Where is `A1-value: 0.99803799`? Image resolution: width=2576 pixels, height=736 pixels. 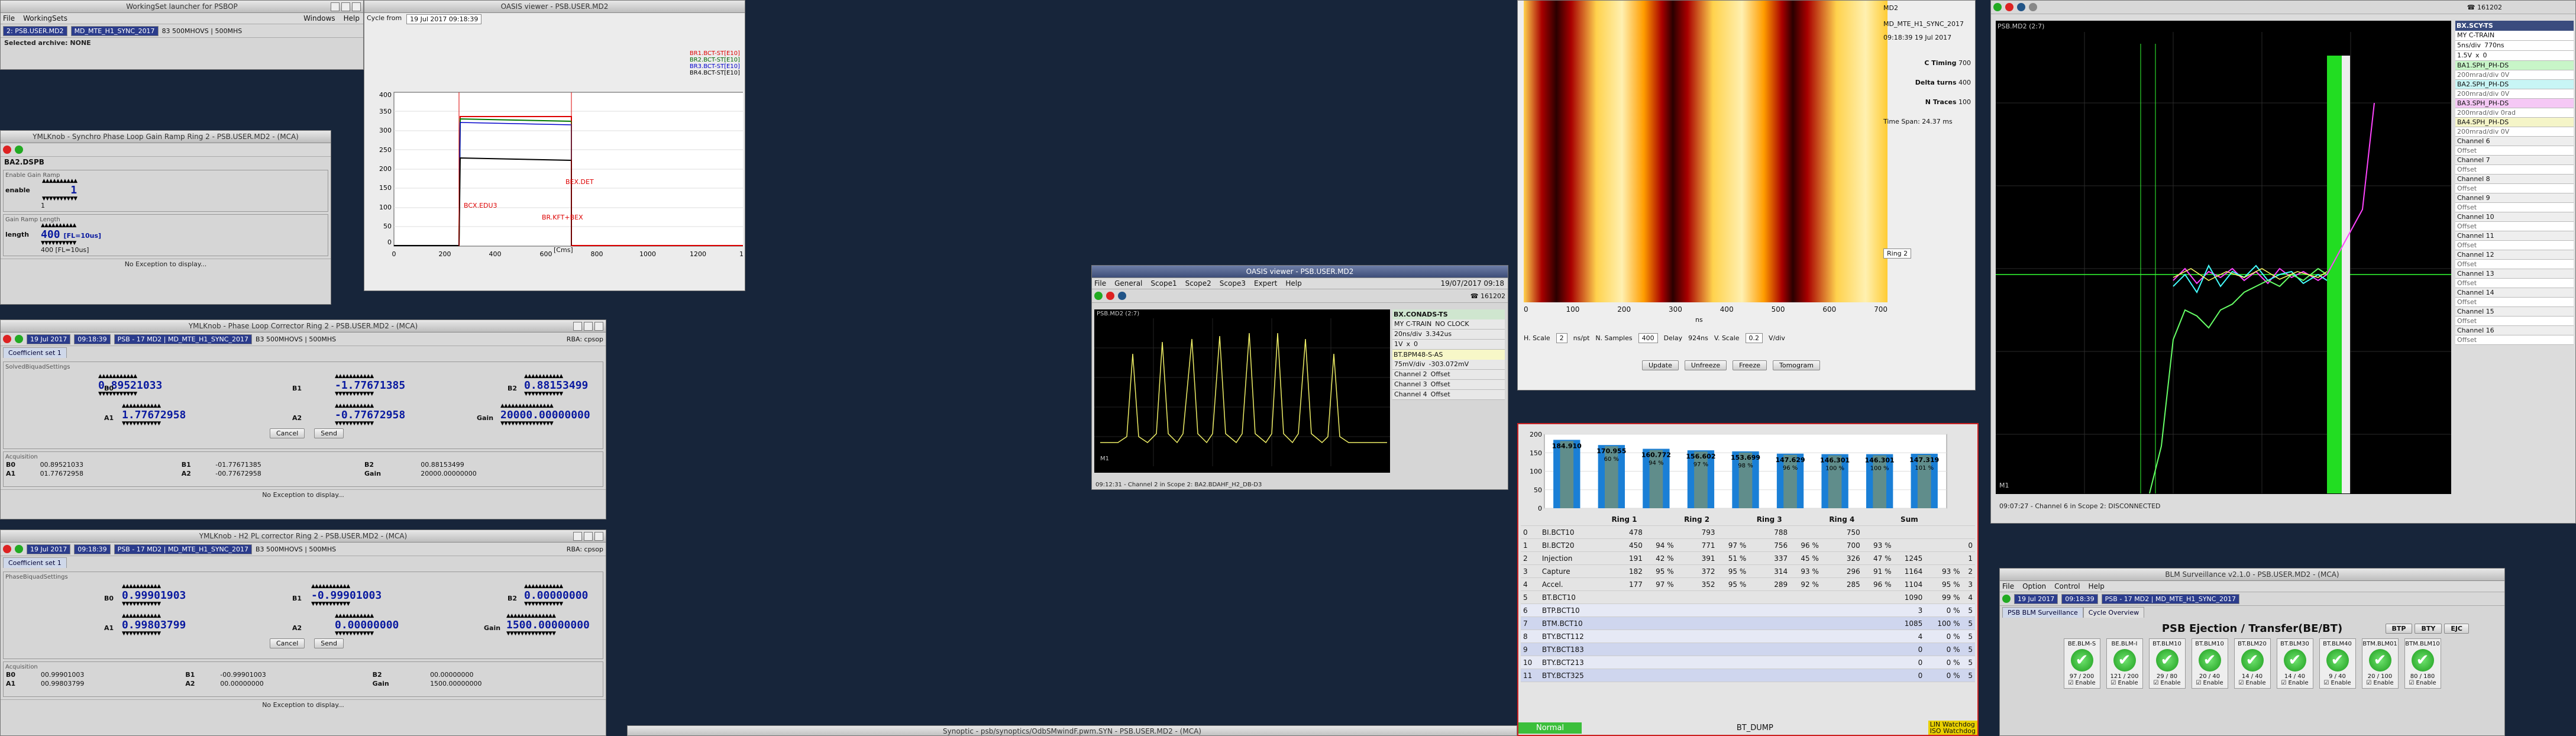
A1-value: 0.99803799 is located at coordinates (154, 625).